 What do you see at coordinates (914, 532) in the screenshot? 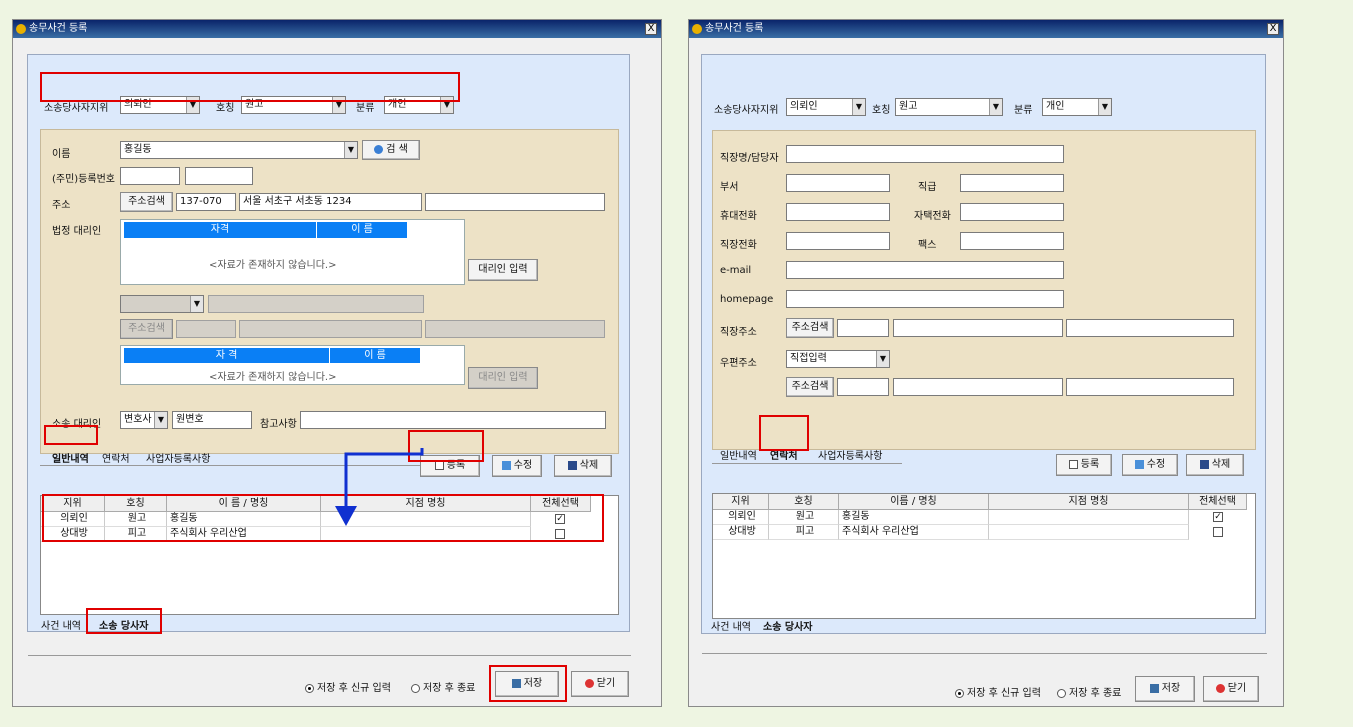
I see `table-row-2-name: 주식회사 우리산업` at bounding box center [914, 532].